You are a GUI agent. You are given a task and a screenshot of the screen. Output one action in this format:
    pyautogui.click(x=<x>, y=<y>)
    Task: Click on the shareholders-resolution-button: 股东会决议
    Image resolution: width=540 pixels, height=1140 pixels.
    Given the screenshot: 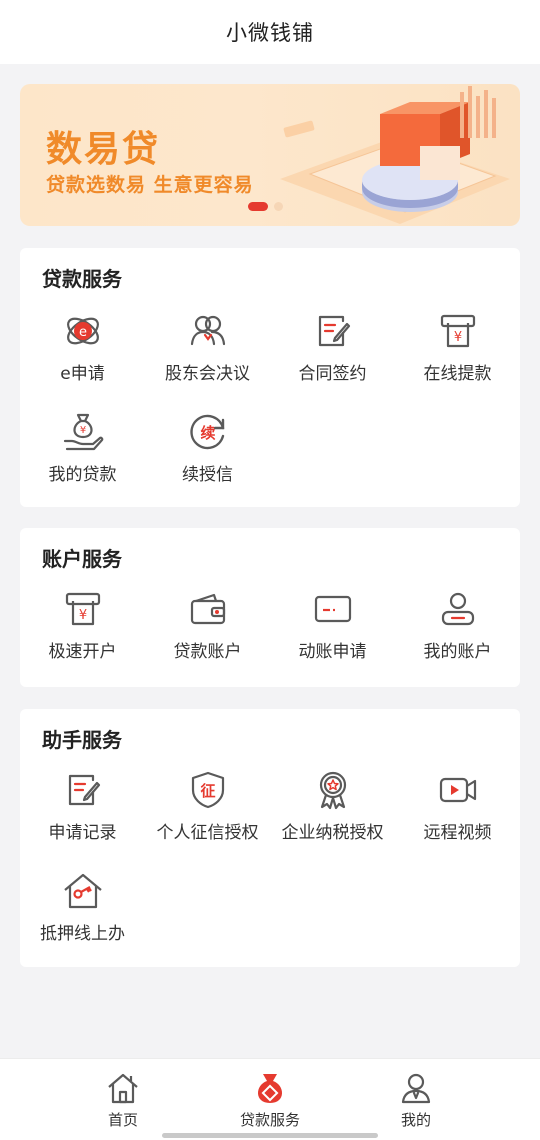 What is the action you would take?
    pyautogui.click(x=207, y=354)
    